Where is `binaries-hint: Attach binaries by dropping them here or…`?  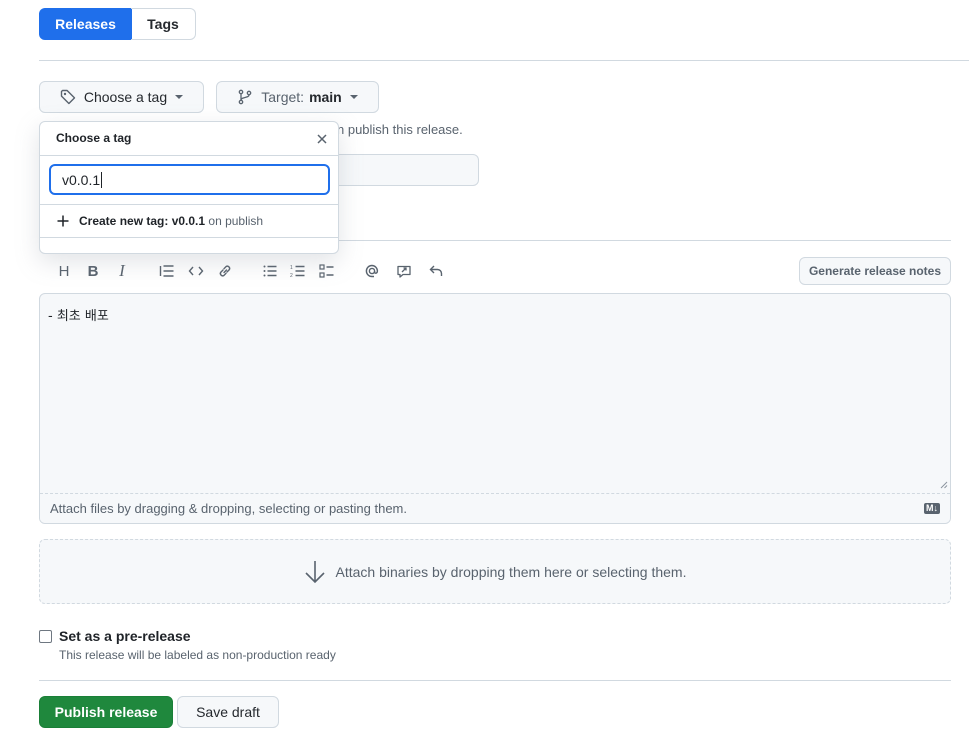
binaries-hint: Attach binaries by dropping them here or… is located at coordinates (511, 571).